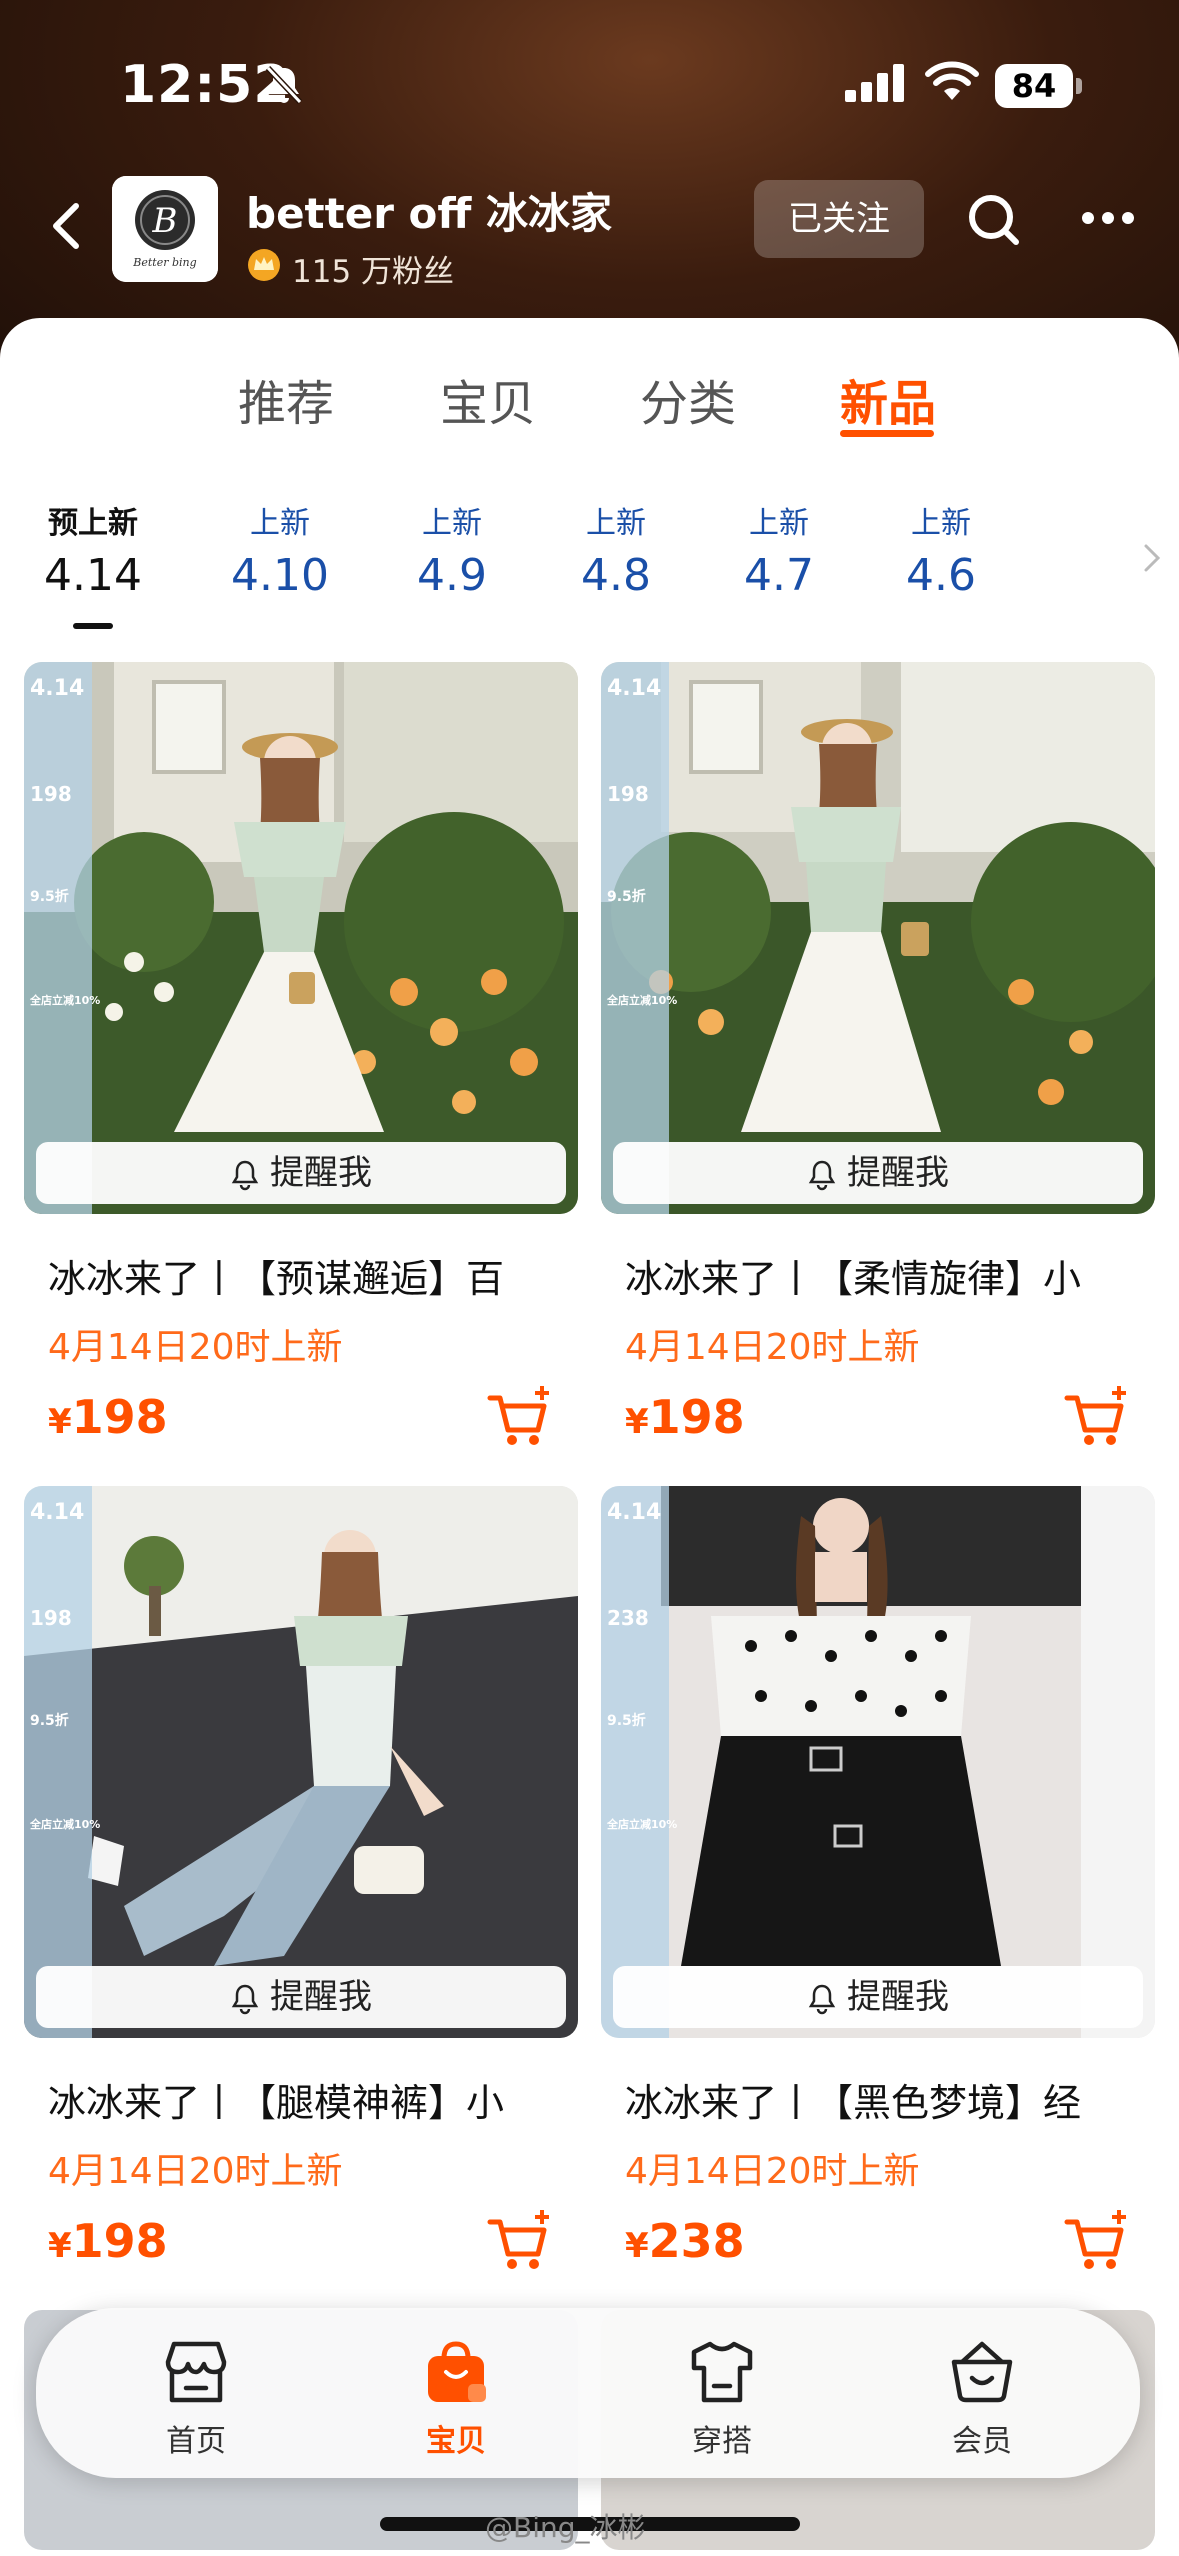  Describe the element at coordinates (308, 1275) in the screenshot. I see `product-title: 冰冰来了丨【预谋邂逅】百` at that location.